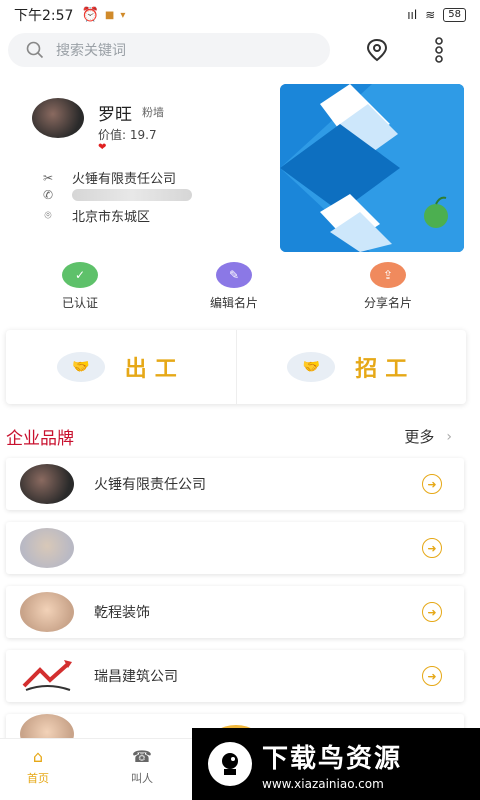 Image resolution: width=480 pixels, height=800 pixels. What do you see at coordinates (58, 118) in the screenshot?
I see `user-avatar` at bounding box center [58, 118].